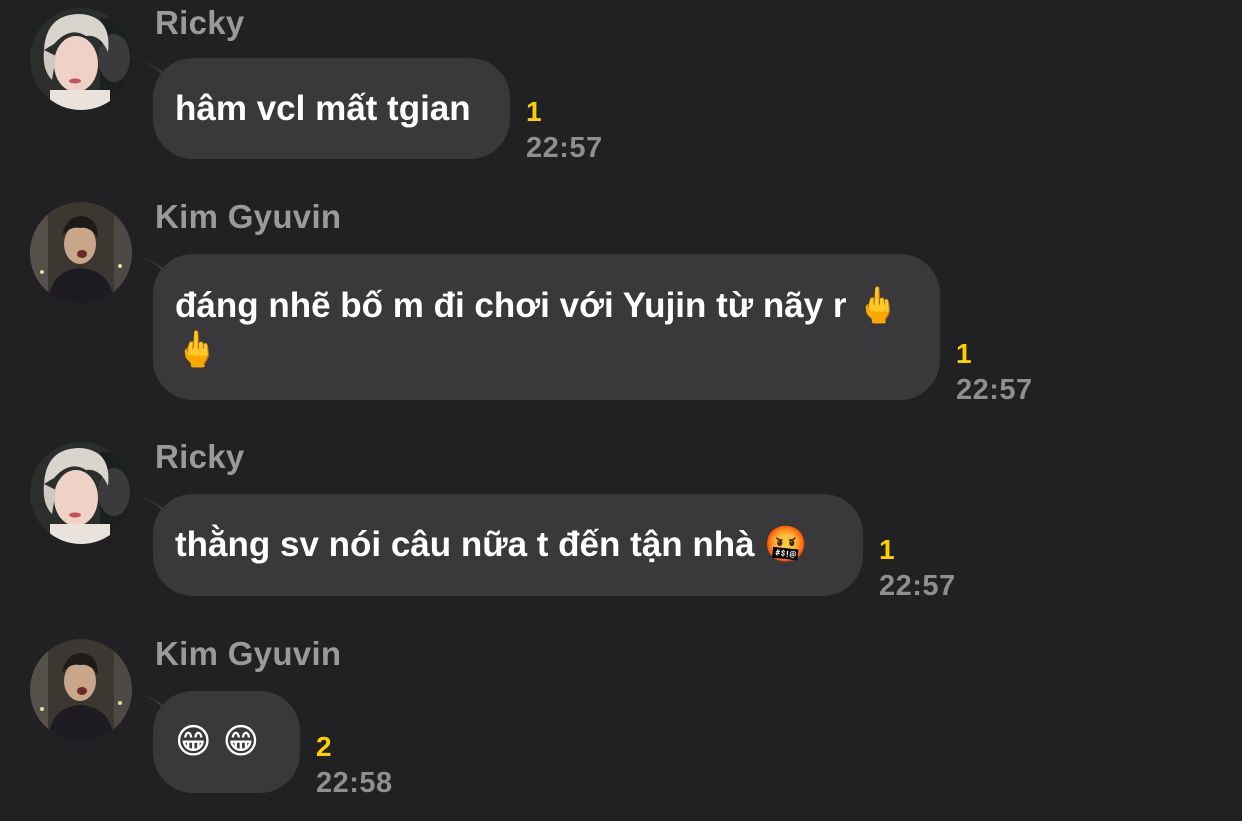 Image resolution: width=1242 pixels, height=821 pixels. What do you see at coordinates (324, 746) in the screenshot?
I see `unread-count: 2` at bounding box center [324, 746].